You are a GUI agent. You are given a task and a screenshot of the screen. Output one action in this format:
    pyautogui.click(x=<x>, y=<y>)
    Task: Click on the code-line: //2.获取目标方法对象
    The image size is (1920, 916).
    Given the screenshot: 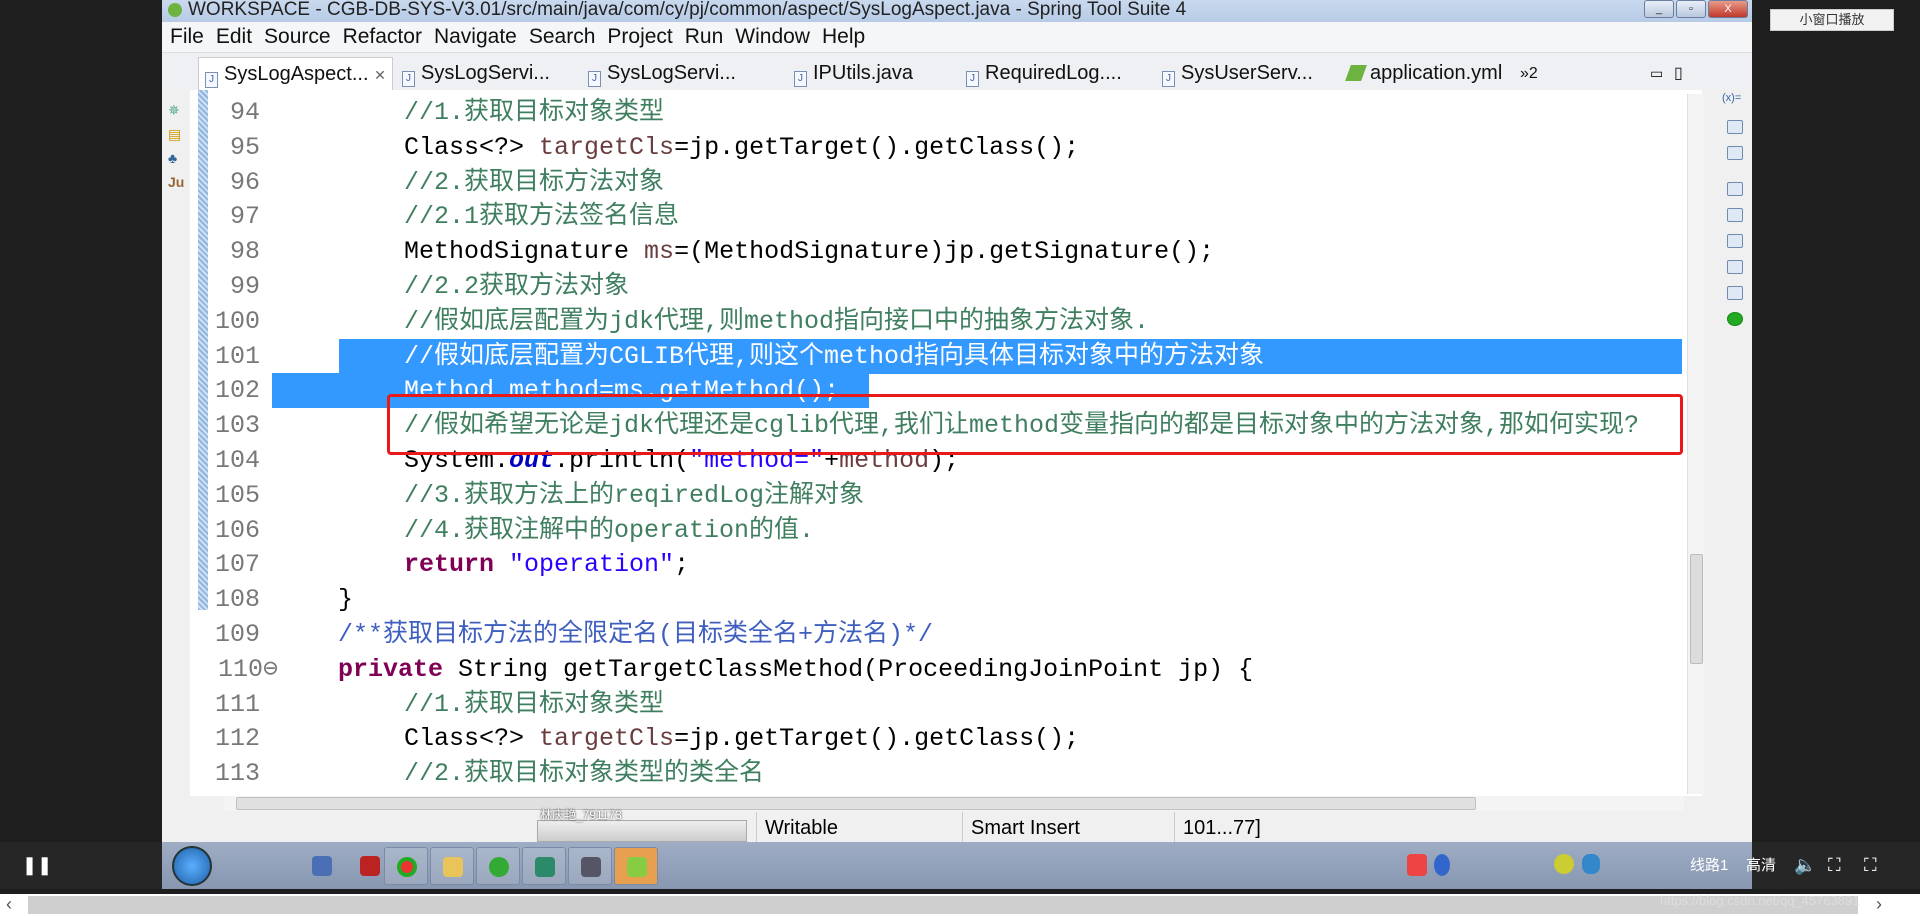 What is the action you would take?
    pyautogui.click(x=534, y=182)
    